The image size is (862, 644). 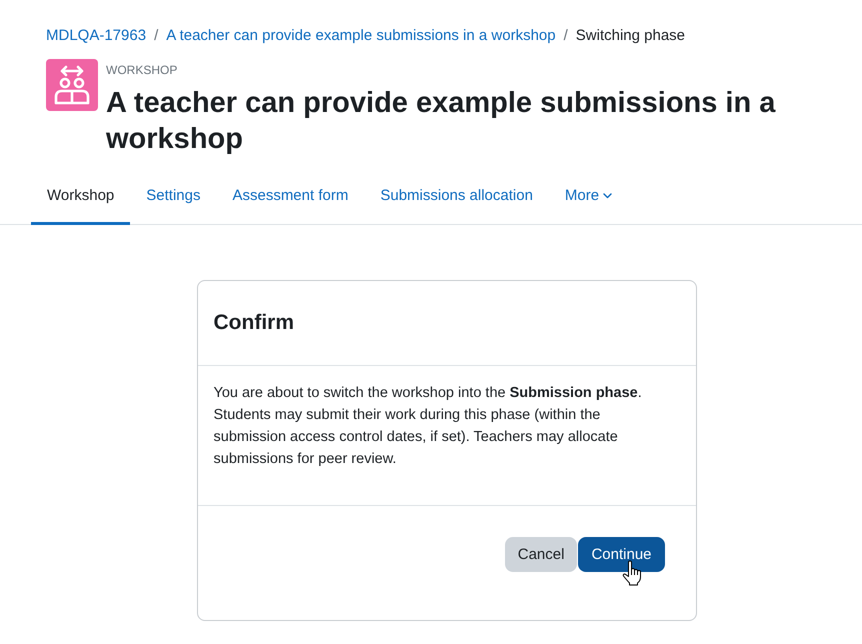 I want to click on workshop-icon, so click(x=72, y=85).